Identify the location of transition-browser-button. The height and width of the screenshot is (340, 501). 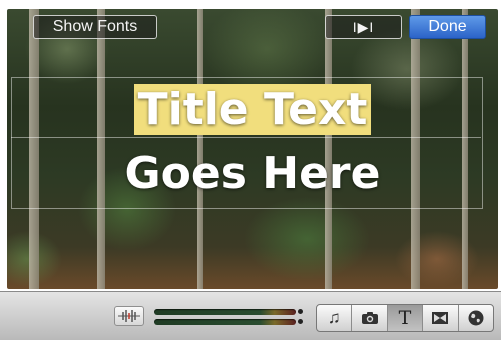
(441, 318).